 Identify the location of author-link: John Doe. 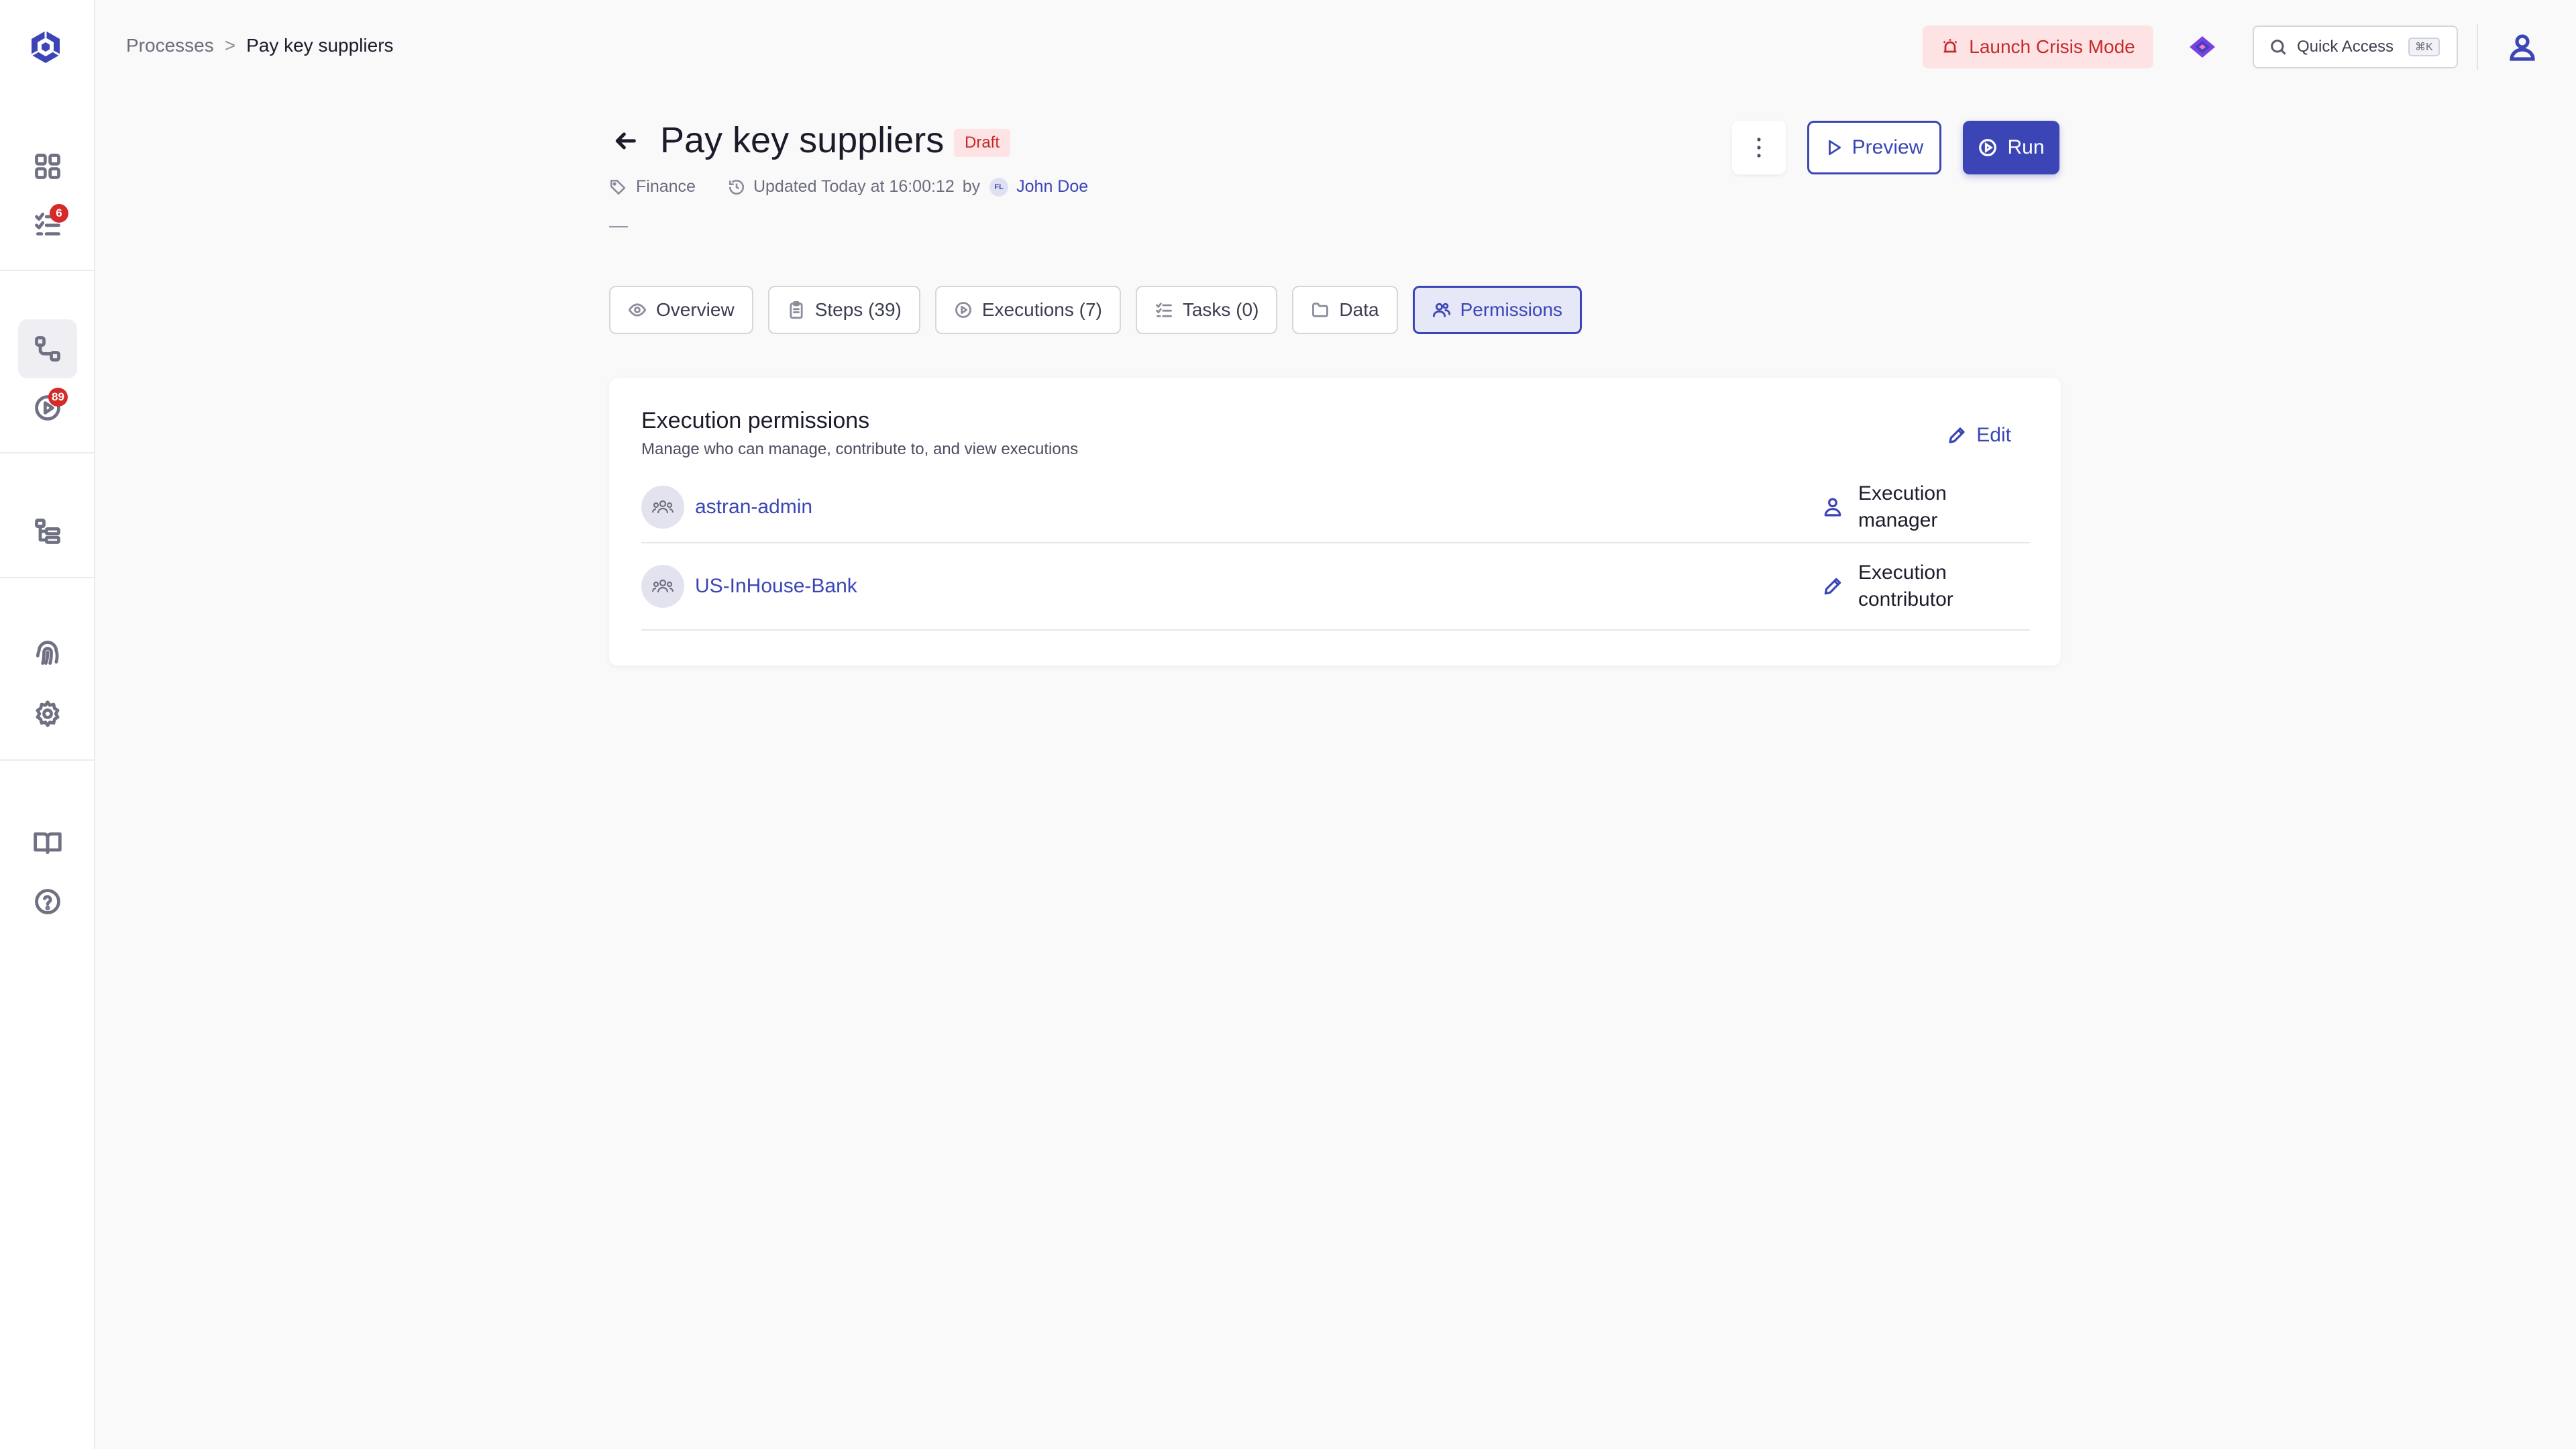
(1052, 187).